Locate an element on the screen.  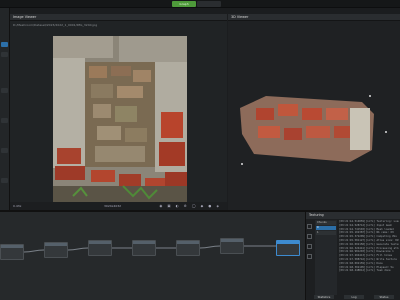
3d-viewer-header: 3D Viewer is located at coordinates (314, 17).